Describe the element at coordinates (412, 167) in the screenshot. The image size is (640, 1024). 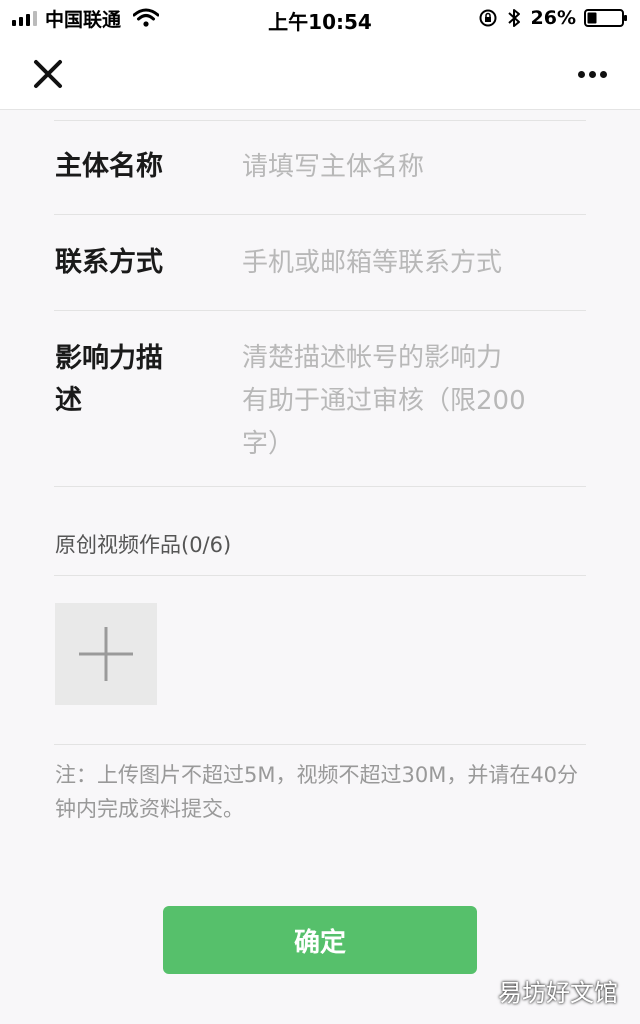
I see `entity-name-input` at that location.